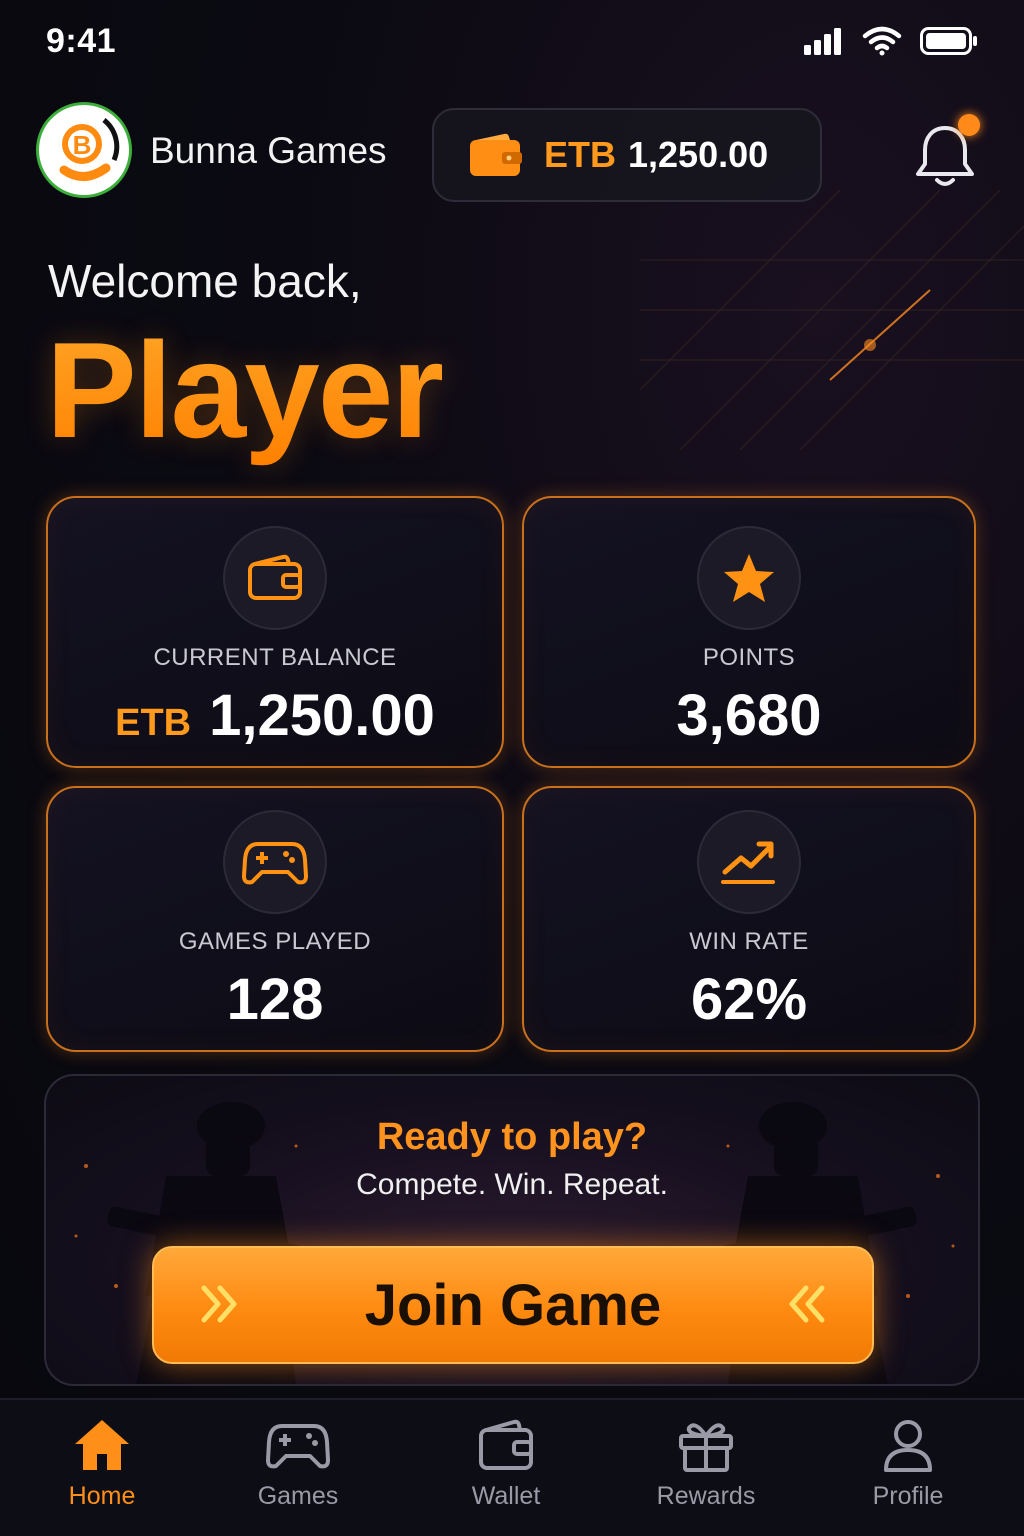  I want to click on battery-icon, so click(948, 41).